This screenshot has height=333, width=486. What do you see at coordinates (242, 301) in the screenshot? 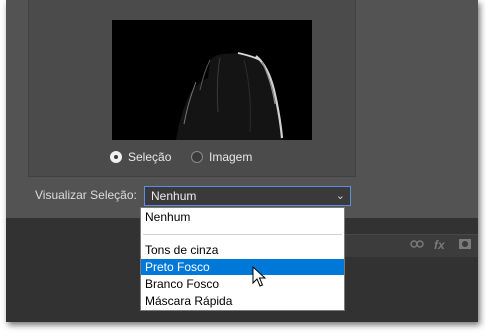
I see `option-mascara-rapida: Máscara Rápida` at bounding box center [242, 301].